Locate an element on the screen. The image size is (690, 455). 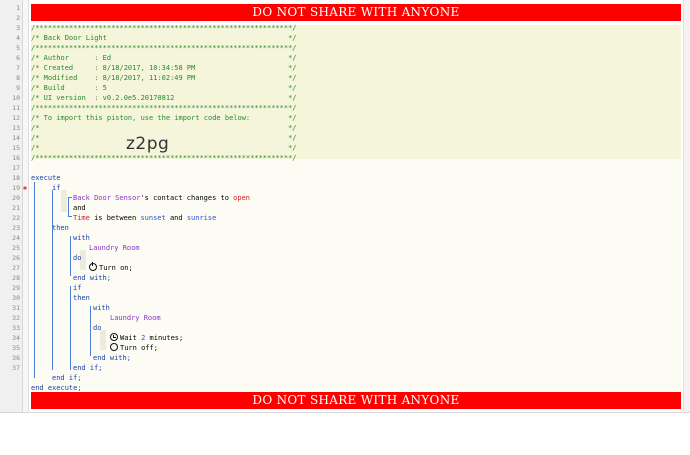
line-number: 28 is located at coordinates (16, 278).